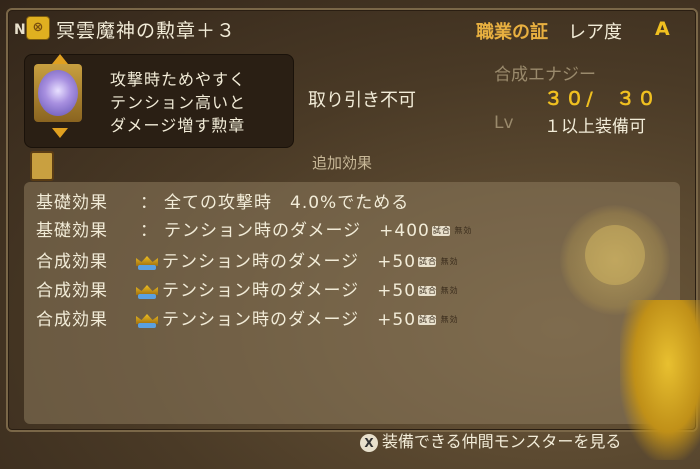 Image resolution: width=700 pixels, height=469 pixels. Describe the element at coordinates (60, 133) in the screenshot. I see `arrow-down-icon` at that location.